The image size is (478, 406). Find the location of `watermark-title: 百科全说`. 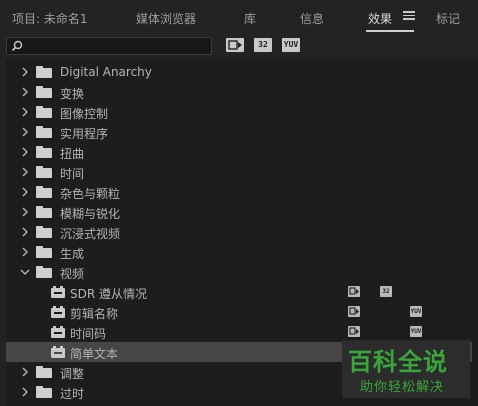

watermark-title: 百科全说 is located at coordinates (398, 362).